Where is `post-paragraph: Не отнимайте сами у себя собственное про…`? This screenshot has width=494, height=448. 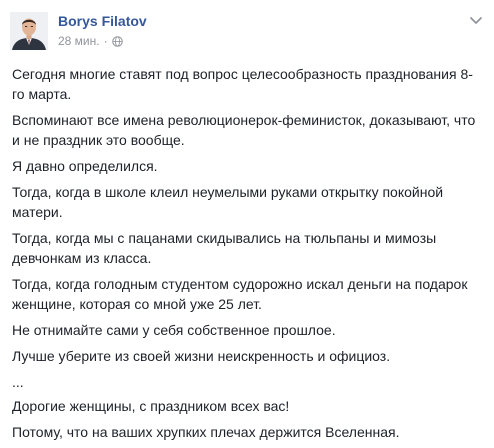
post-paragraph: Не отнимайте сами у себя собственное про… is located at coordinates (174, 330).